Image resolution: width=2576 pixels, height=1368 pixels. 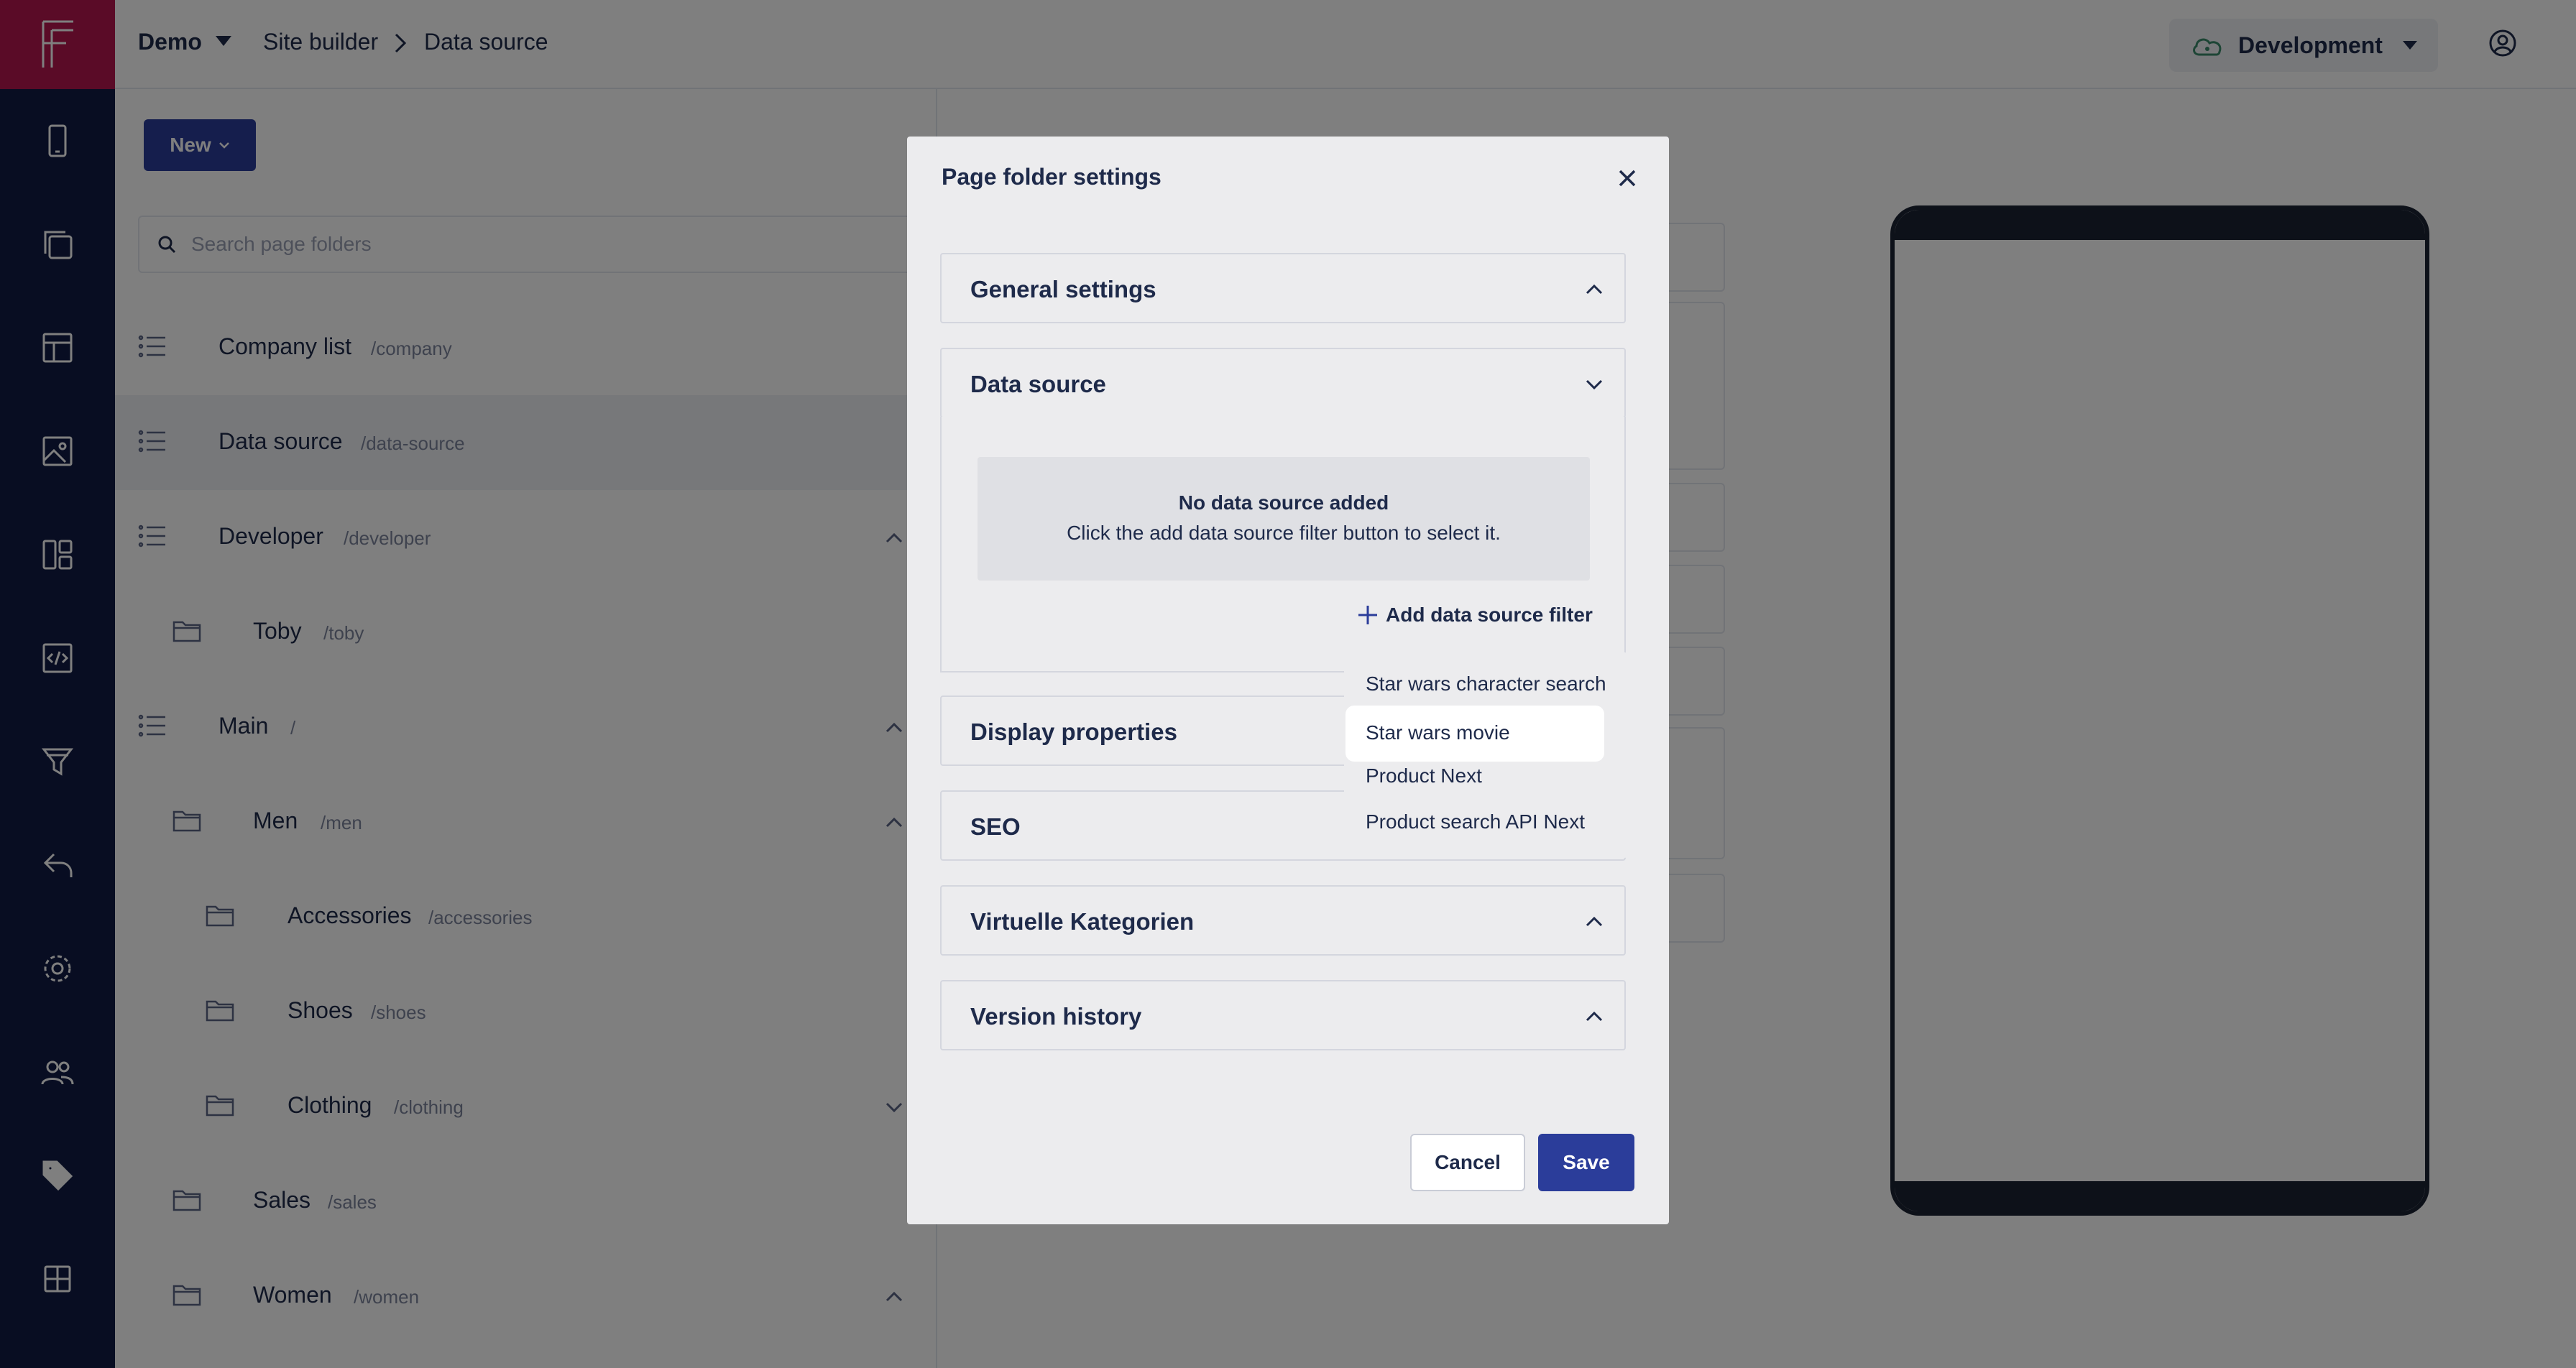 I want to click on add-filter-label: Add data source filter, so click(x=1489, y=615).